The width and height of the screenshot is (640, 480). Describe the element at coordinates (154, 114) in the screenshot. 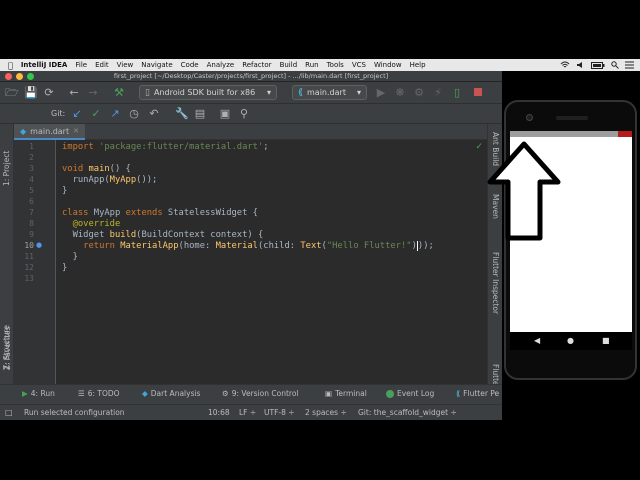

I see `git-rollback-icon: ↶` at that location.